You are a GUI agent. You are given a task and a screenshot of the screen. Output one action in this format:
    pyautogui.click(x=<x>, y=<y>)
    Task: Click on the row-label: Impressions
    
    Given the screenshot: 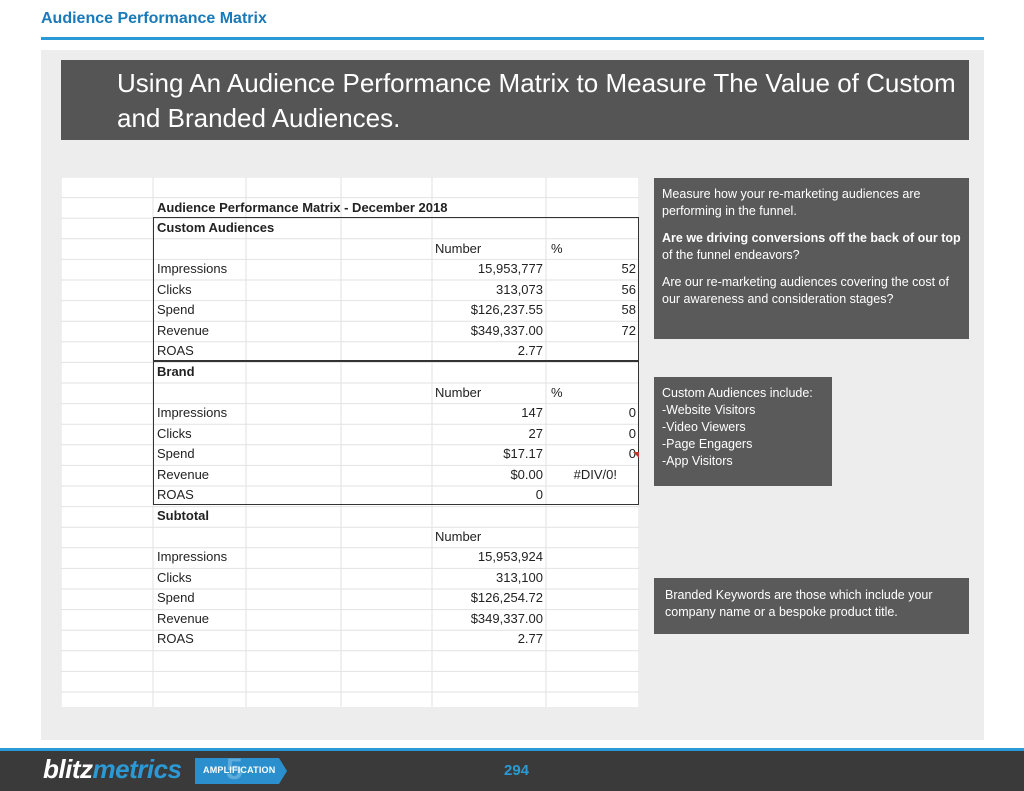 What is the action you would take?
    pyautogui.click(x=192, y=556)
    